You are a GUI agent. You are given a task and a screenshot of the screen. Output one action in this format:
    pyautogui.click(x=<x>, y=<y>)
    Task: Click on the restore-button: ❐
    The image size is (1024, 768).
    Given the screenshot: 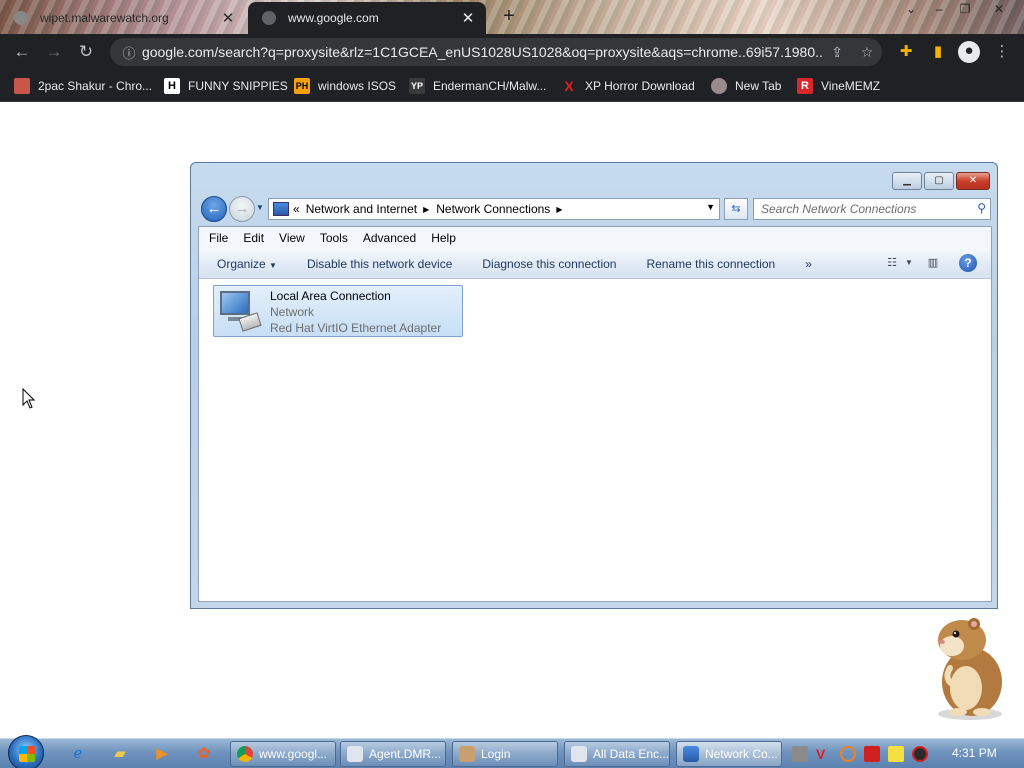 What is the action you would take?
    pyautogui.click(x=965, y=9)
    